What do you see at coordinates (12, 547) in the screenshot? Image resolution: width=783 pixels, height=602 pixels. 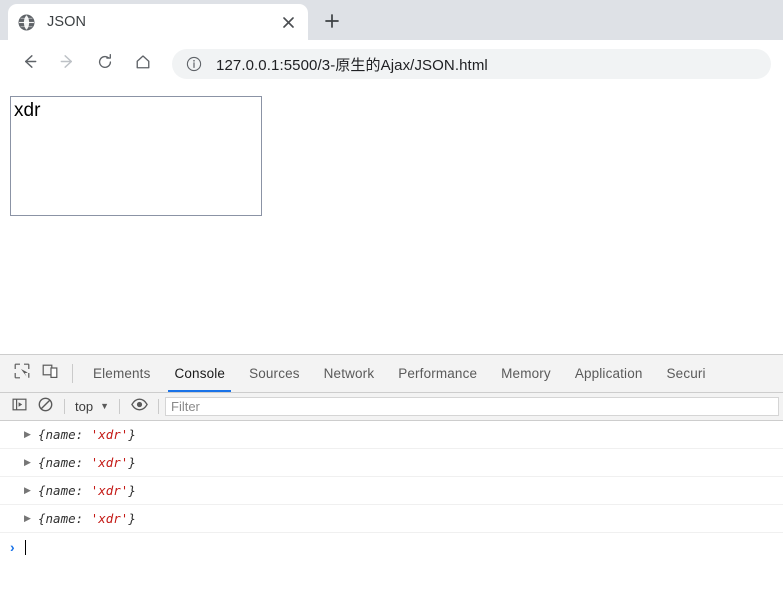 I see `prompt-caret-icon: ›` at bounding box center [12, 547].